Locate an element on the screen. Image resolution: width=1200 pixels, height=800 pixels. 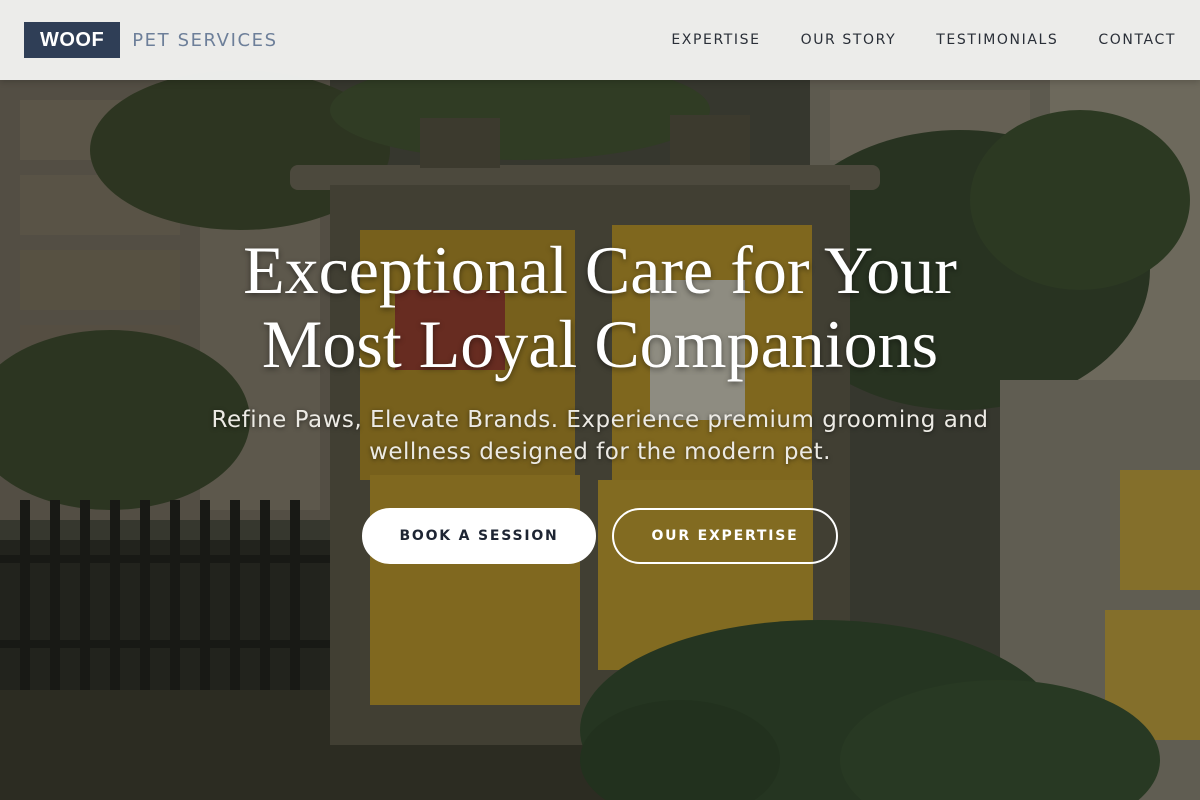
hero-title-line-2: Most Loyal Companions is located at coordinates (600, 344).